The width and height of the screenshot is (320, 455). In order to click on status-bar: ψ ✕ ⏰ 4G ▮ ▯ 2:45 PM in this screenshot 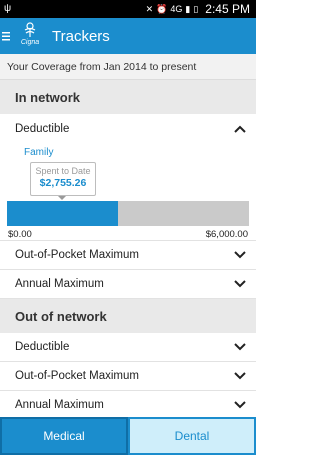, I will do `click(128, 9)`.